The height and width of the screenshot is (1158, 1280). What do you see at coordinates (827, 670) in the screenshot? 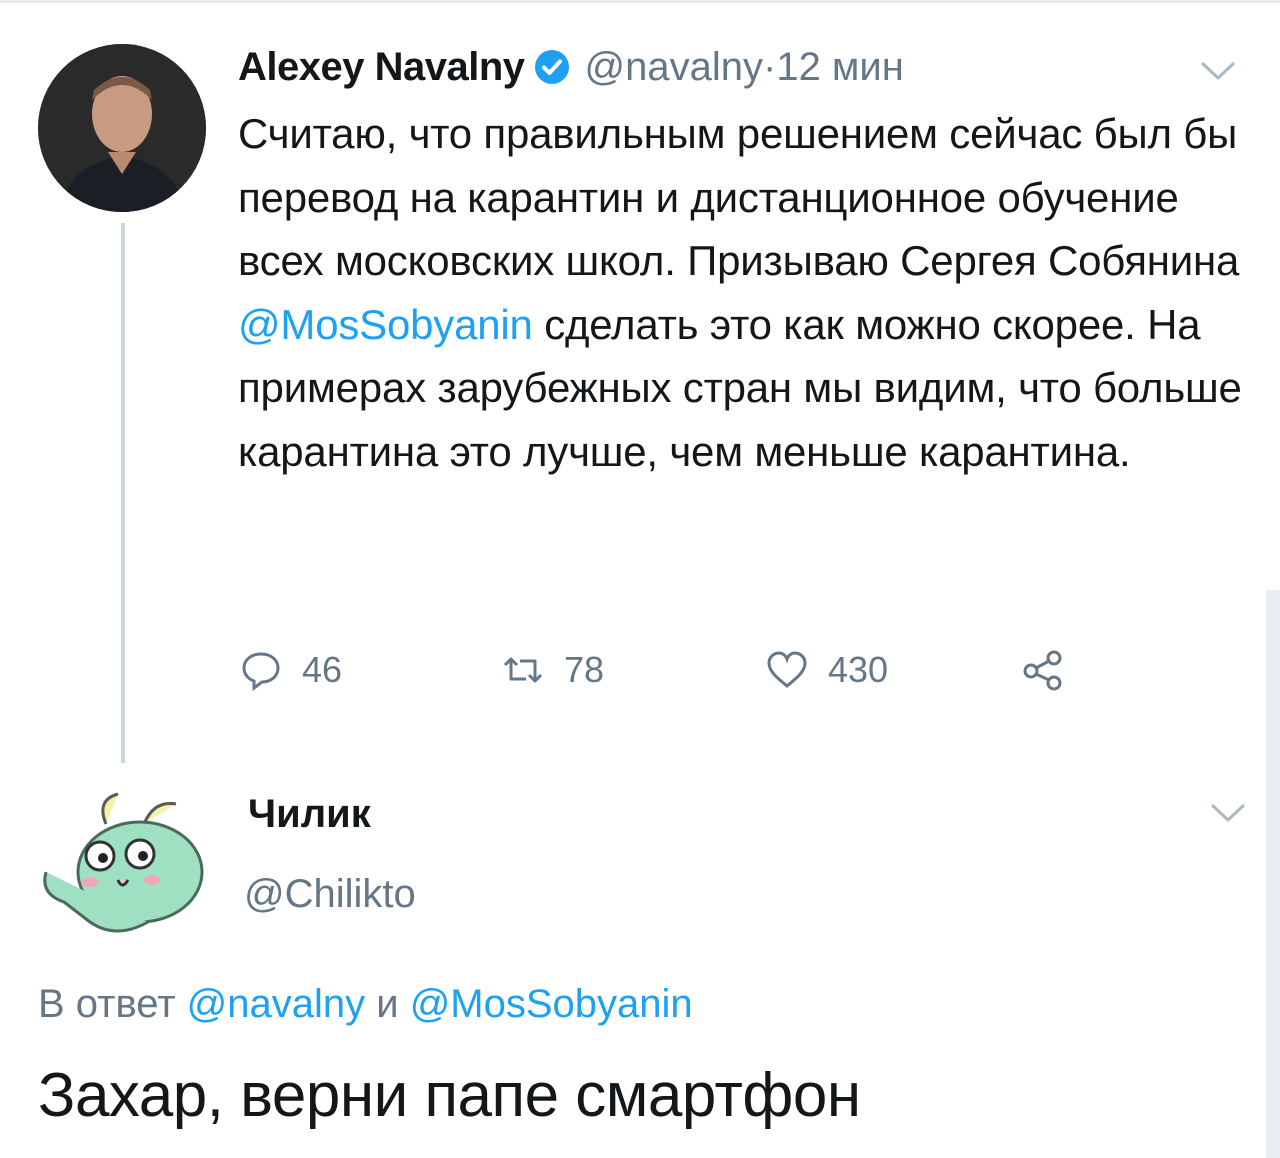
I see `like-button: 430` at bounding box center [827, 670].